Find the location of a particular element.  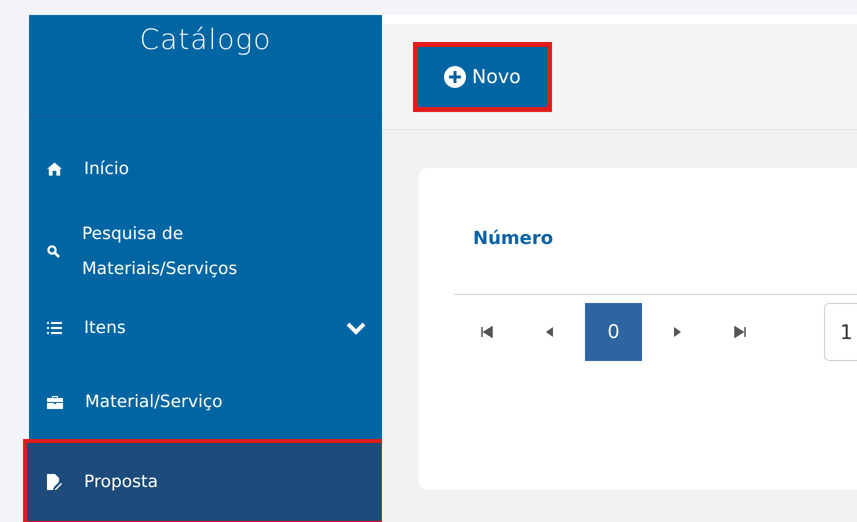

last-page-icon is located at coordinates (740, 332).